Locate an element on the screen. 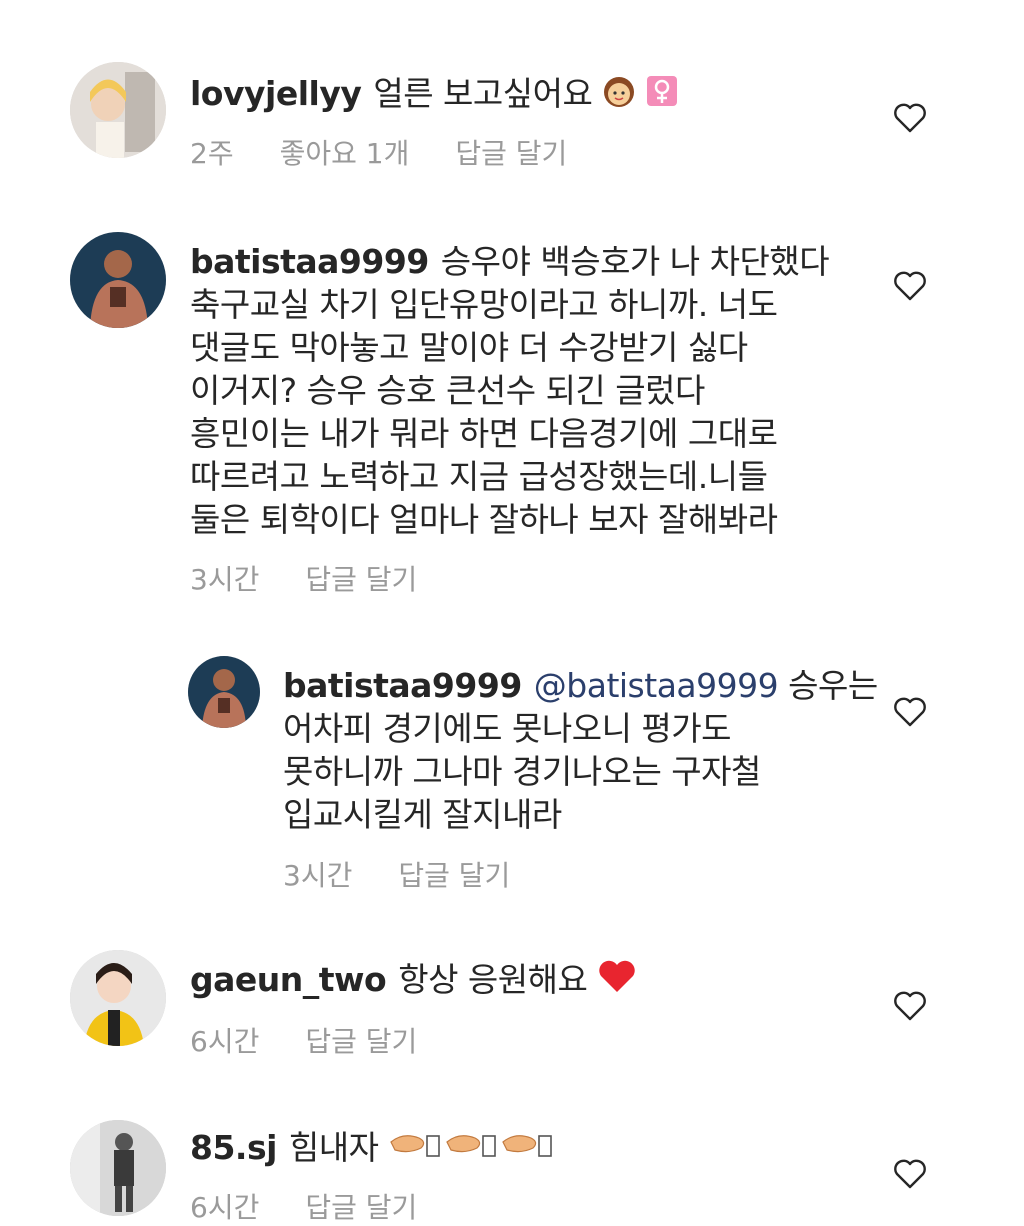 The image size is (1024, 1226). comment-username: lovyjellyy is located at coordinates (276, 93).